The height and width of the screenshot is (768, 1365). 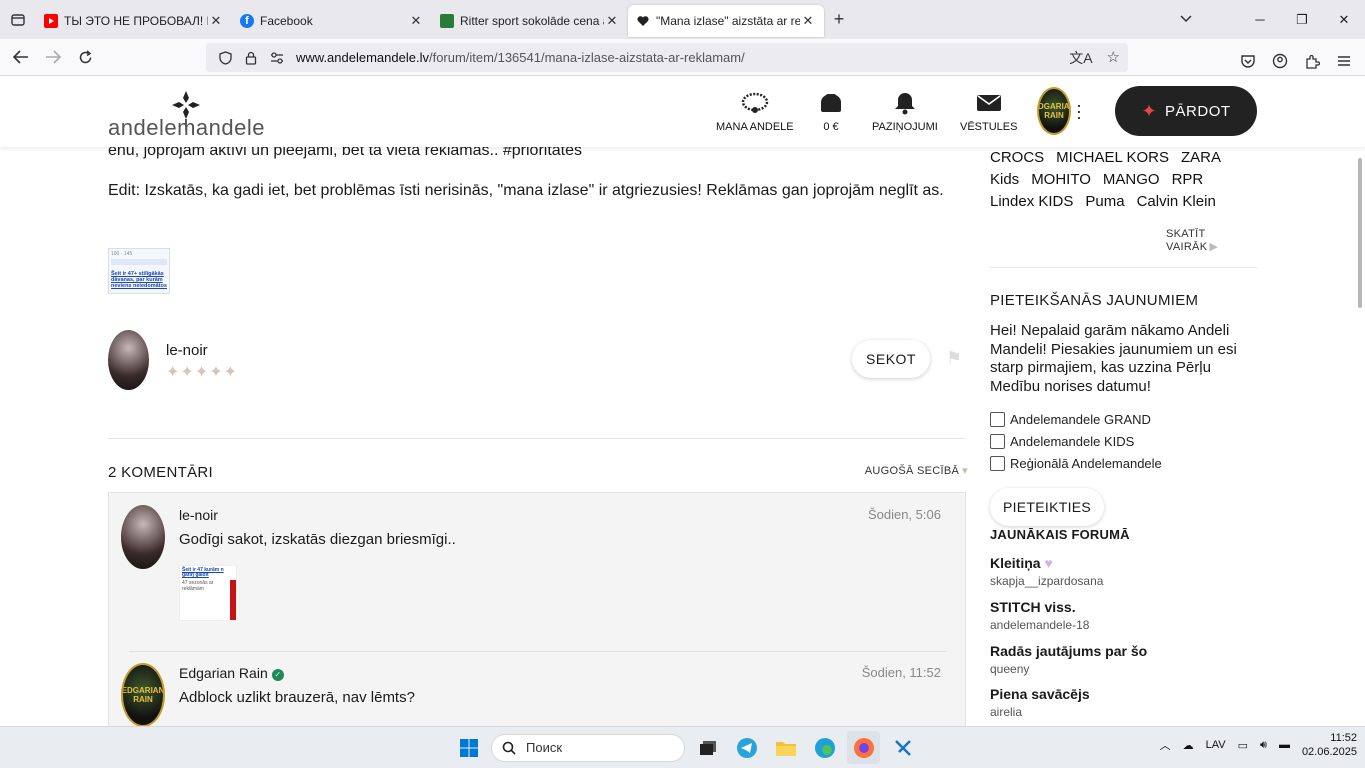 What do you see at coordinates (286, 21) in the screenshot?
I see `tab-title: Facebook` at bounding box center [286, 21].